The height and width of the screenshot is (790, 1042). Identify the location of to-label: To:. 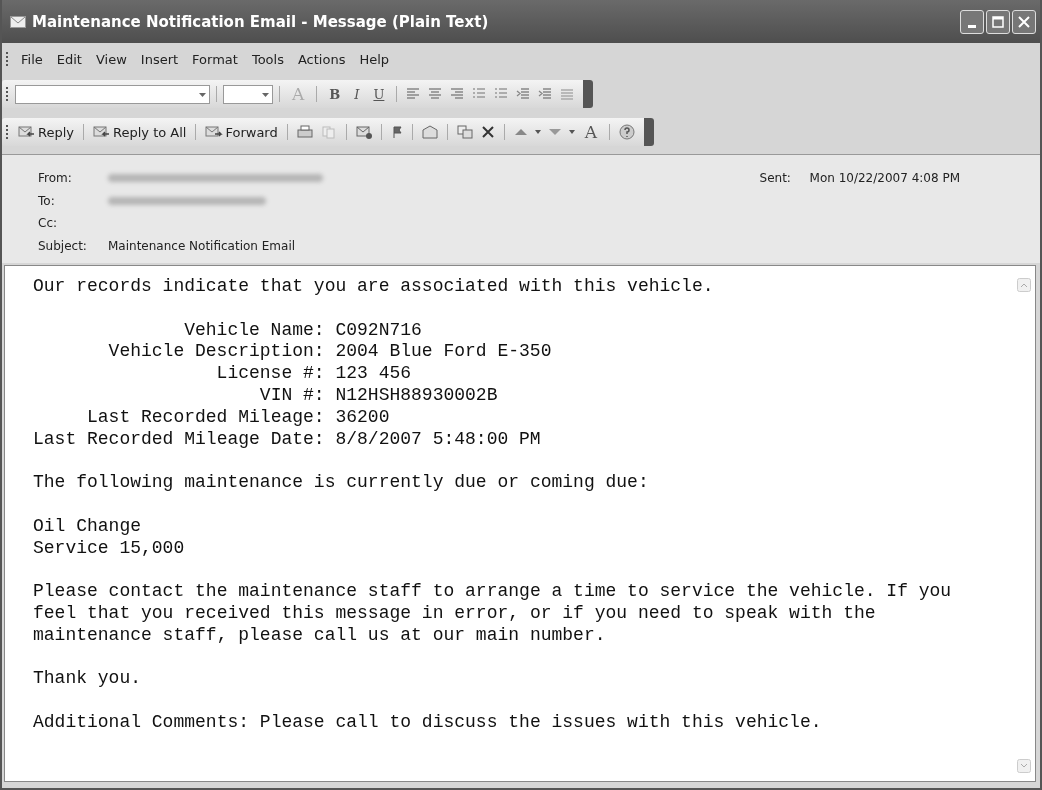
(47, 200).